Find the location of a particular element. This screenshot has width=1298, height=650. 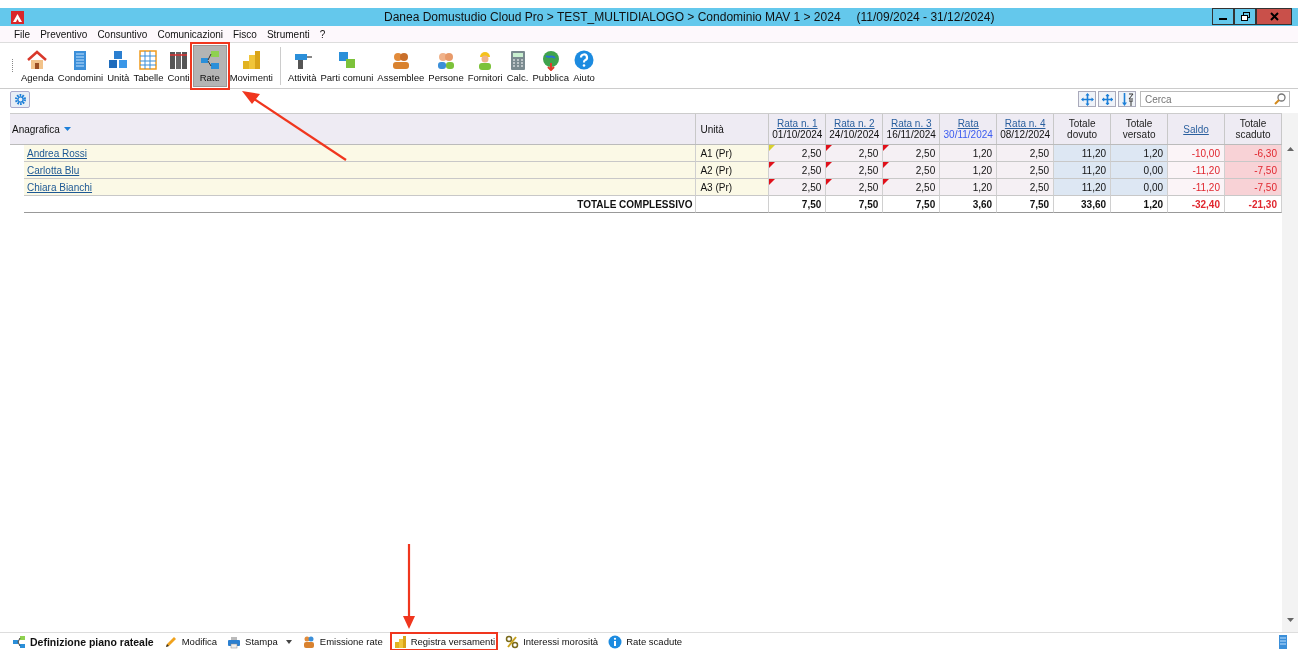

toolbar-button: Aiuto is located at coordinates (584, 65).